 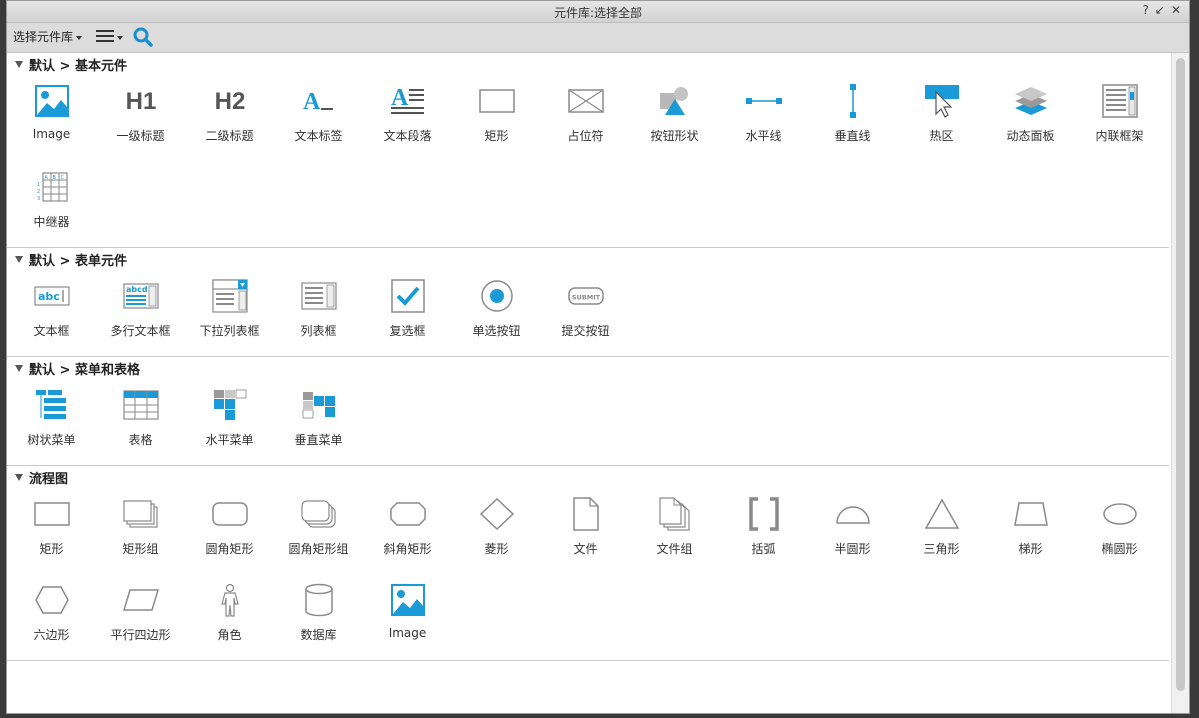 What do you see at coordinates (229, 635) in the screenshot?
I see `widget-label: 角色` at bounding box center [229, 635].